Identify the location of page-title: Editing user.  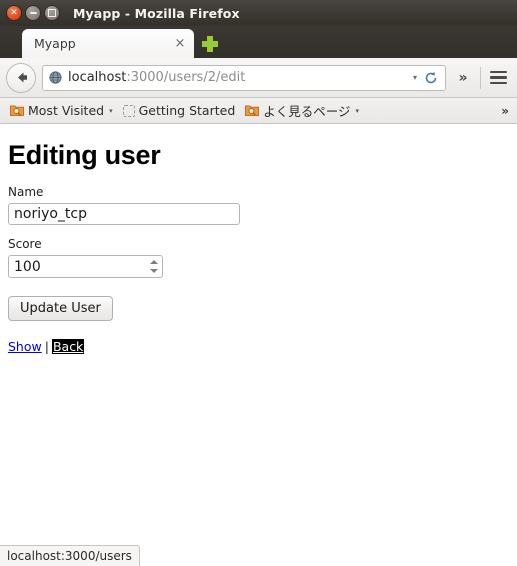
(84, 155).